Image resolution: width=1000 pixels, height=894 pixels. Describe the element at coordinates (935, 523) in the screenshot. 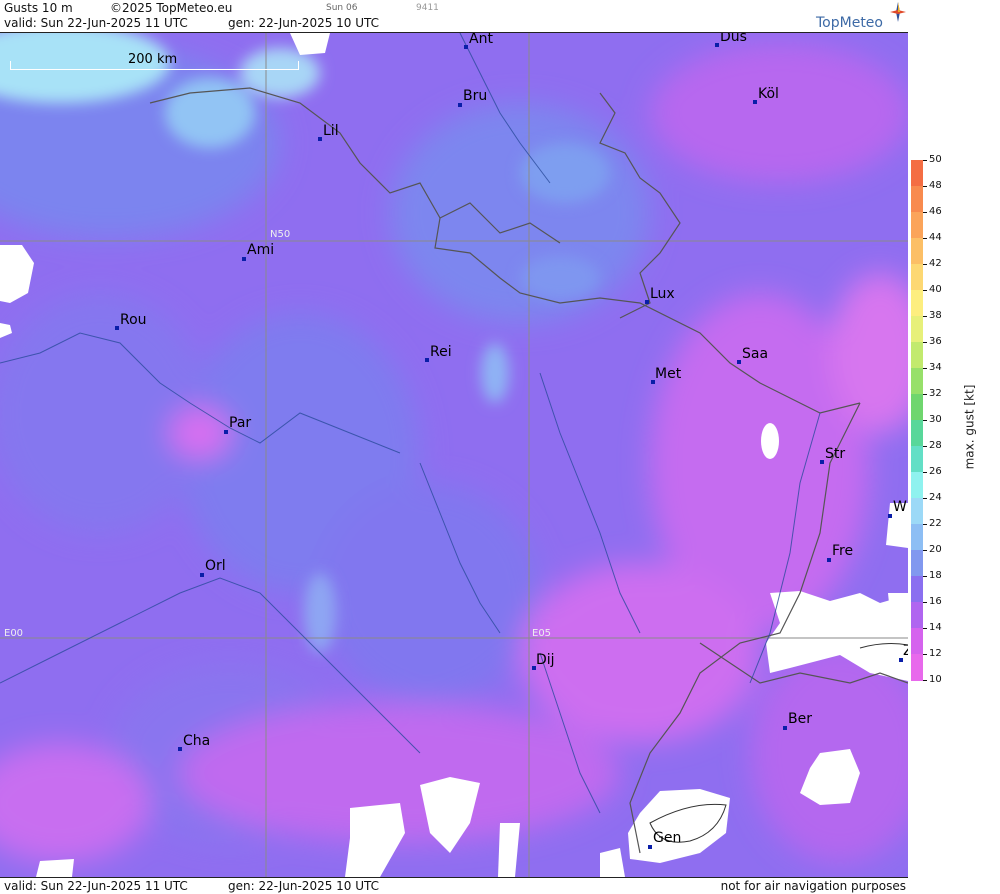

I see `colorbar-tick-label: 22` at that location.